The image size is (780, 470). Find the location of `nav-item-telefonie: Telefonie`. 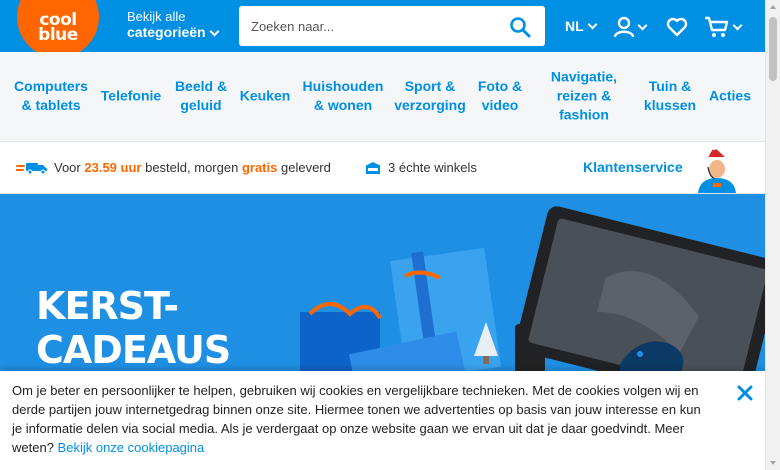

nav-item-telefonie: Telefonie is located at coordinates (131, 96).